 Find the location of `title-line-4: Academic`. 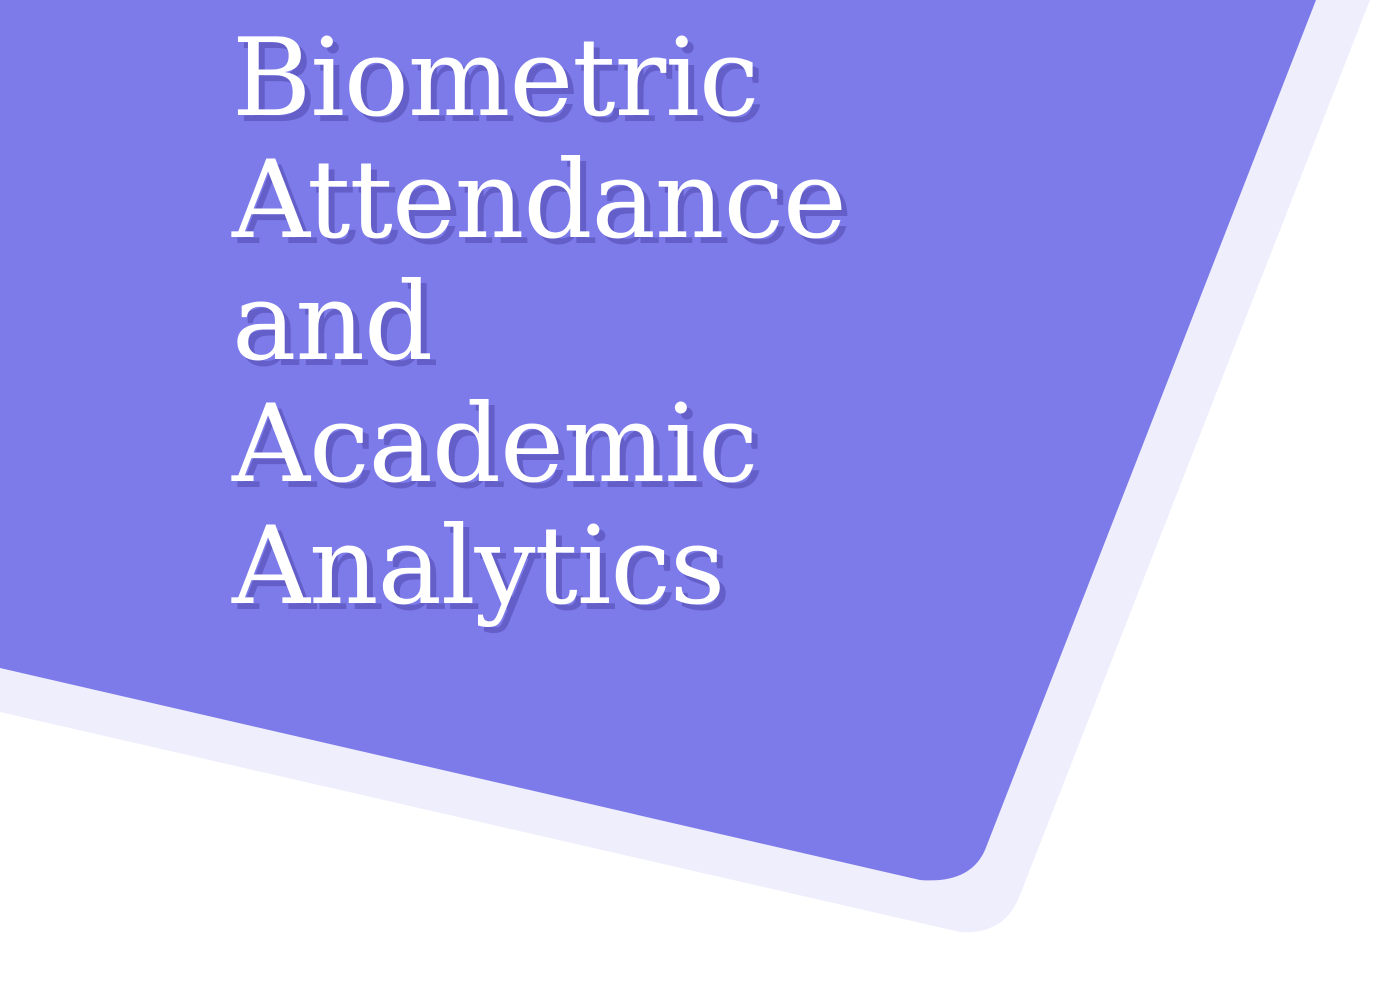

title-line-4: Academic is located at coordinates (495, 444).